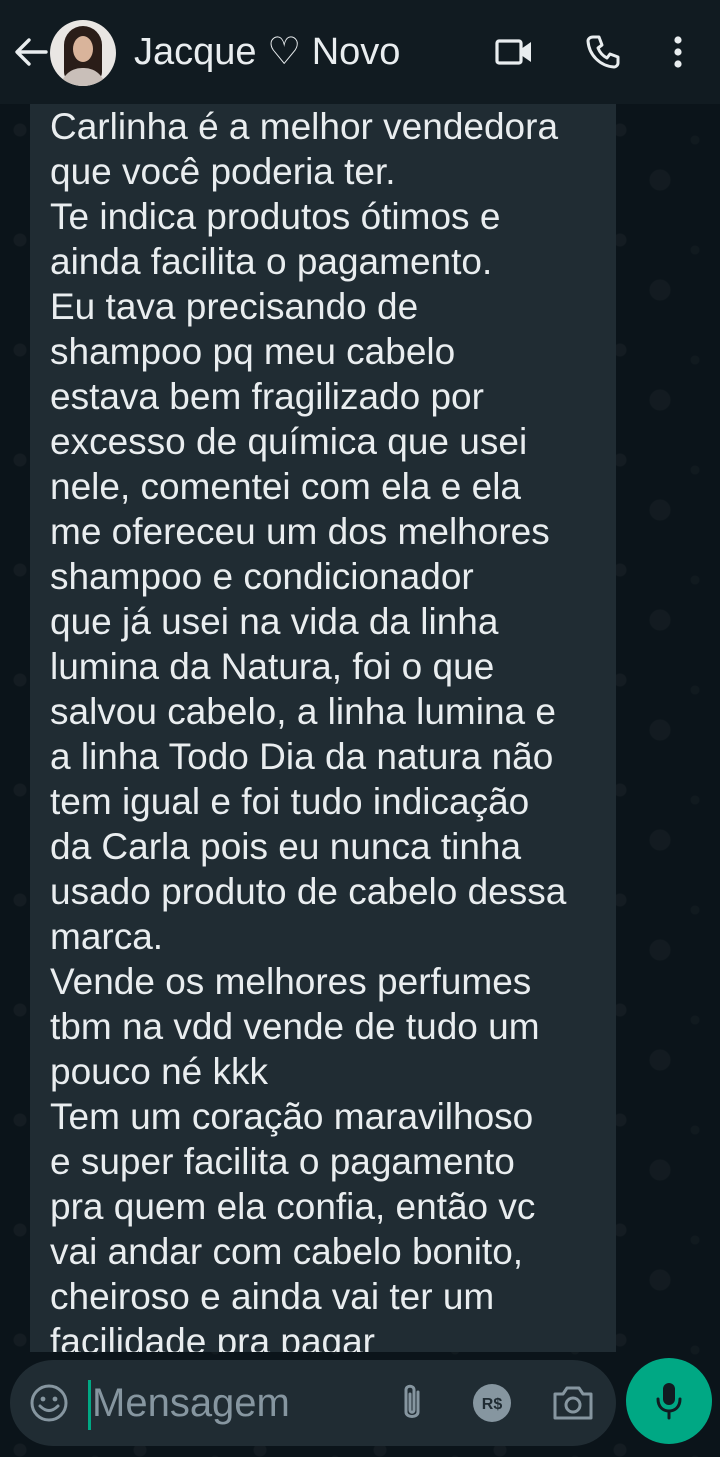 The height and width of the screenshot is (1457, 720). What do you see at coordinates (159, 1071) in the screenshot?
I see `message-line: pouco né kkk` at bounding box center [159, 1071].